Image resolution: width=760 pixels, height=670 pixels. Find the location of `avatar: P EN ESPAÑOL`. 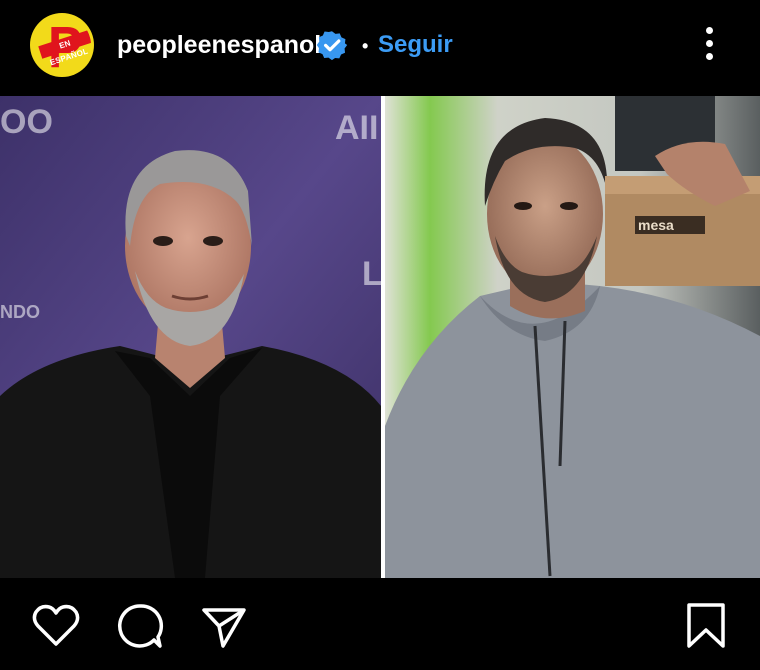

avatar: P EN ESPAÑOL is located at coordinates (62, 45).